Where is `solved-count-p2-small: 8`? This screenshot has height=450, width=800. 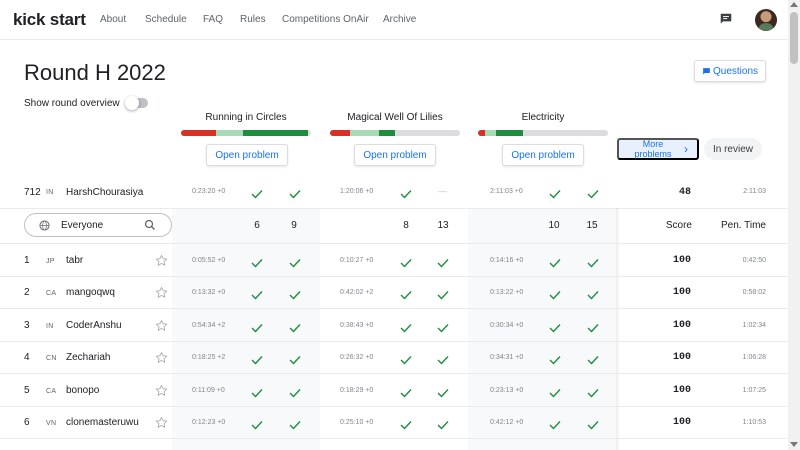 solved-count-p2-small: 8 is located at coordinates (406, 225).